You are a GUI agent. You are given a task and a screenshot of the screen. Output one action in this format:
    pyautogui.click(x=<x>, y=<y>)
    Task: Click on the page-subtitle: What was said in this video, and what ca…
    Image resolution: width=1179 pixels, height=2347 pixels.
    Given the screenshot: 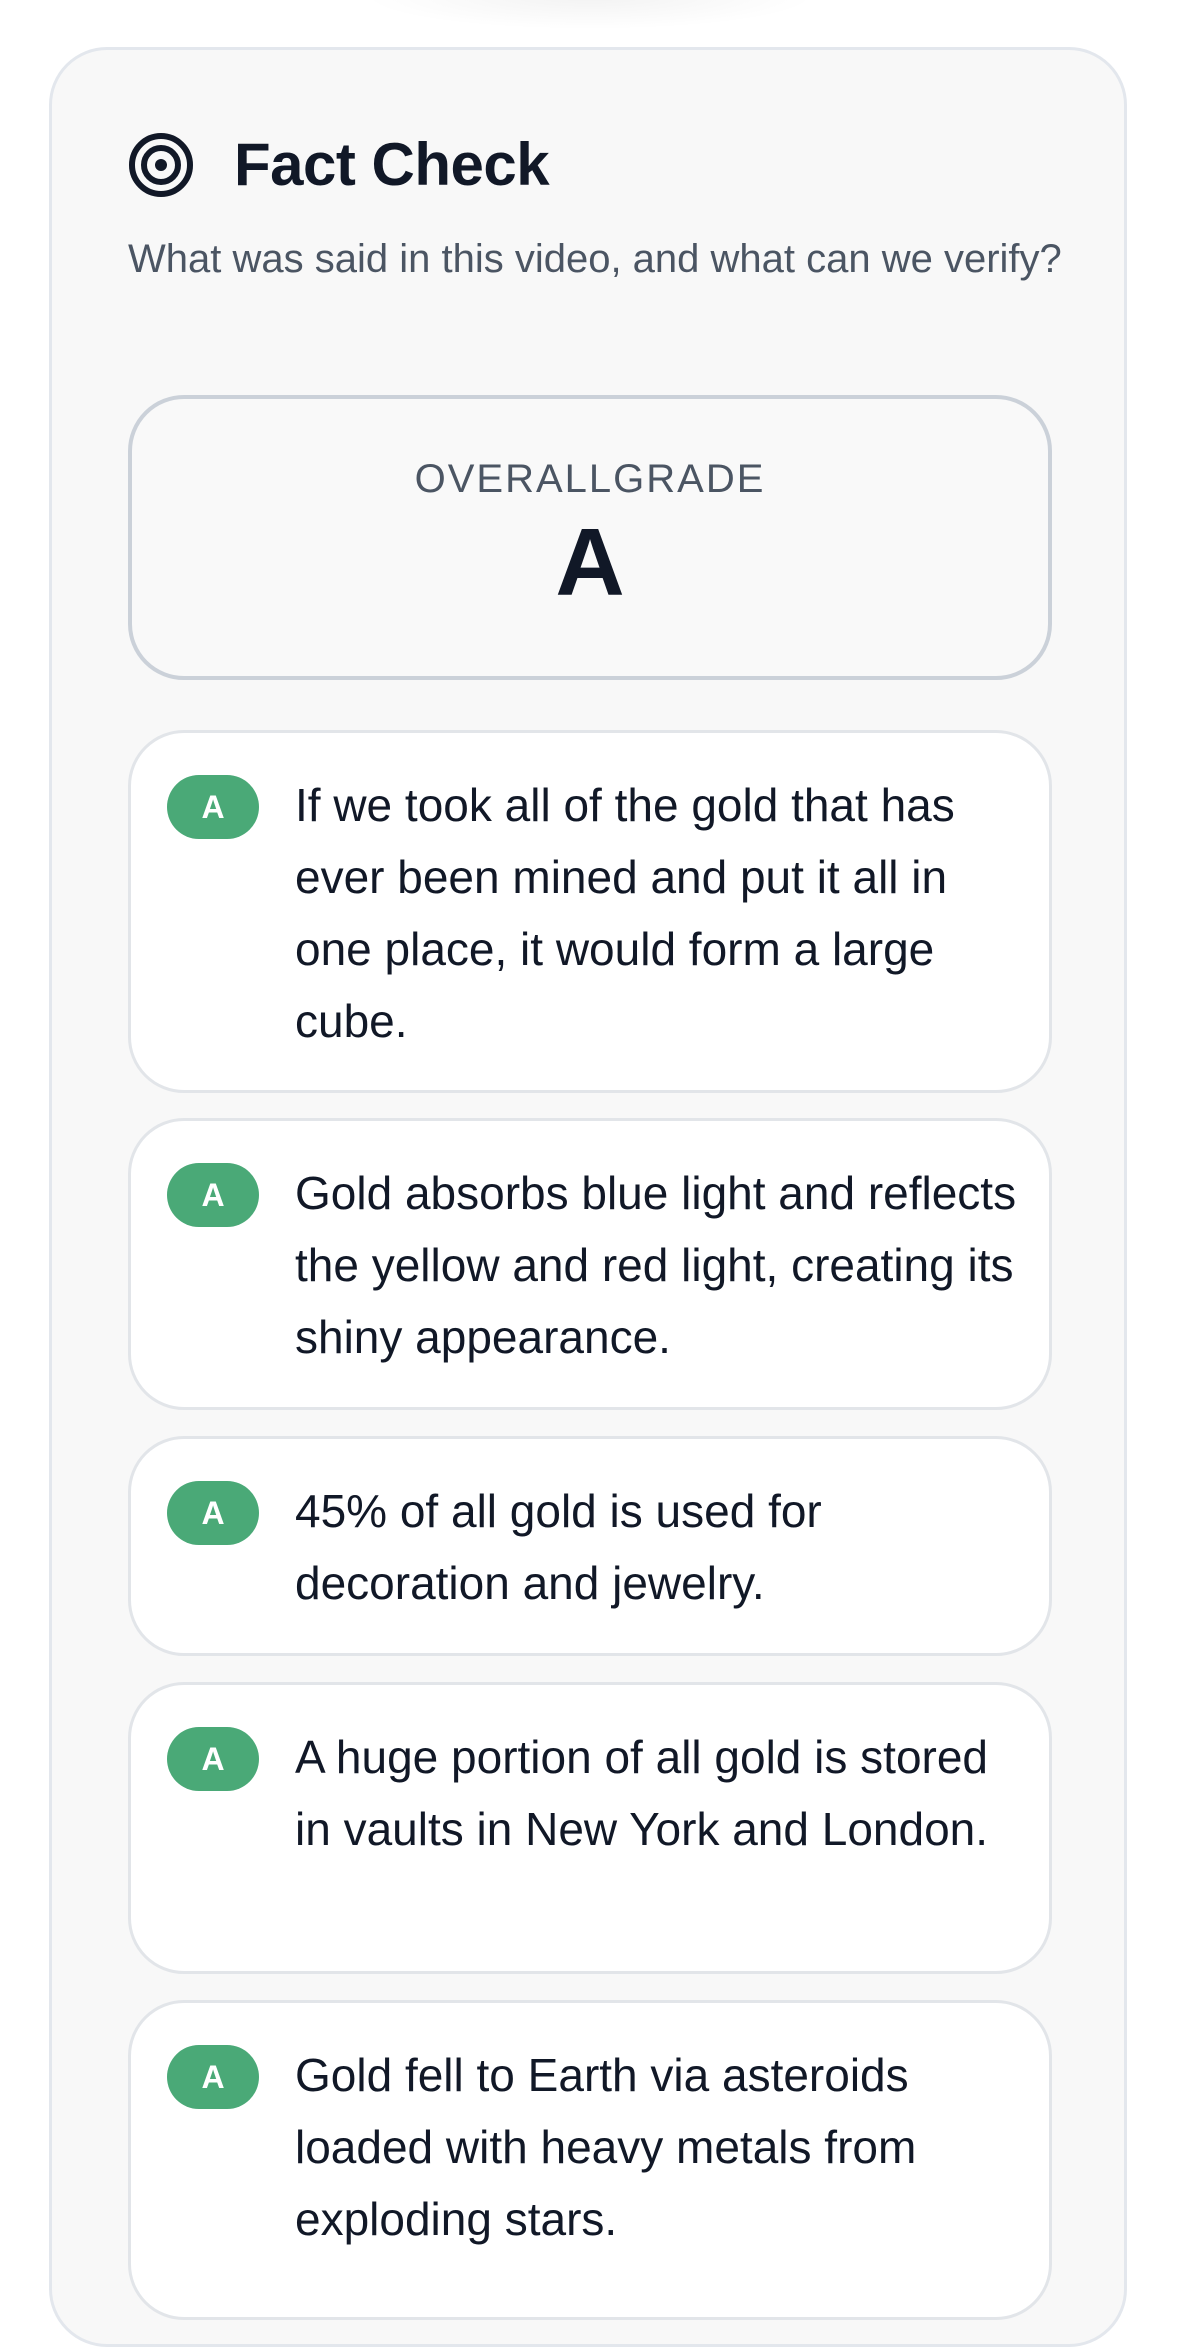 What is the action you would take?
    pyautogui.click(x=595, y=259)
    